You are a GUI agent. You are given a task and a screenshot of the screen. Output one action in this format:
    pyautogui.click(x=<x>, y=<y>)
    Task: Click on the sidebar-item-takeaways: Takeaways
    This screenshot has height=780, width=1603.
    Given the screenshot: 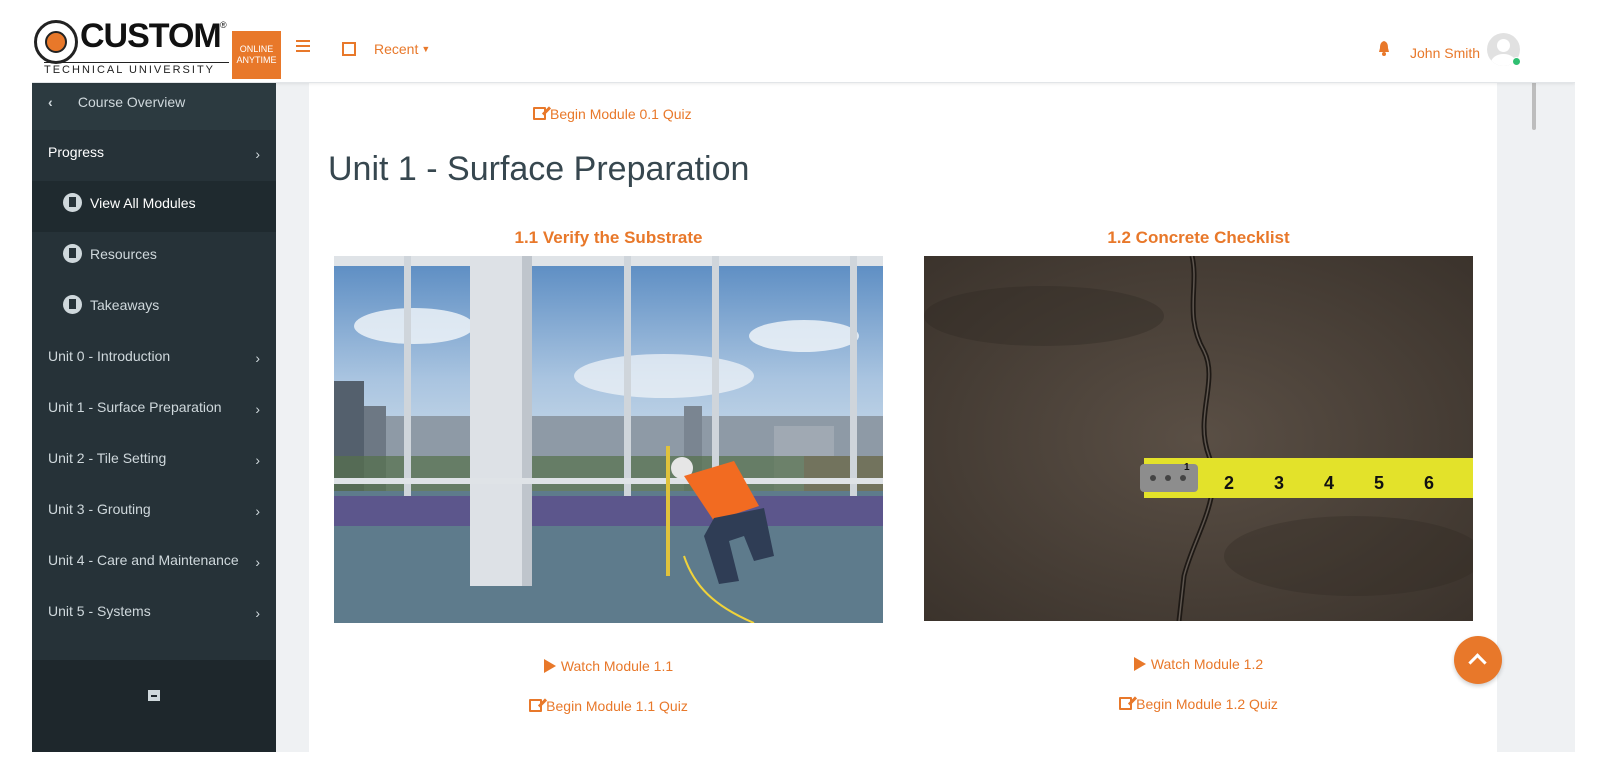 What is the action you would take?
    pyautogui.click(x=154, y=308)
    